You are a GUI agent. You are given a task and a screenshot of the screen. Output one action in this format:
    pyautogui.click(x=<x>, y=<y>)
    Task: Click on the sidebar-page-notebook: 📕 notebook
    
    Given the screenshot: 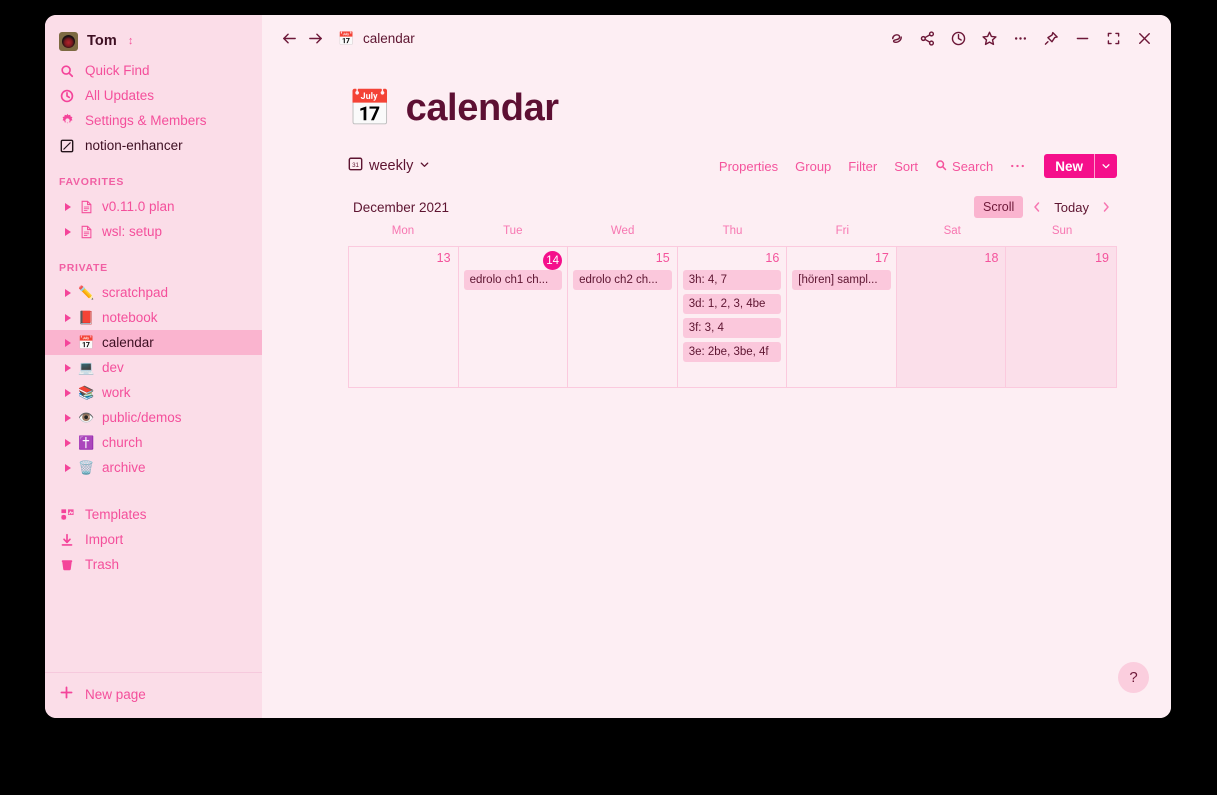 What is the action you would take?
    pyautogui.click(x=153, y=317)
    